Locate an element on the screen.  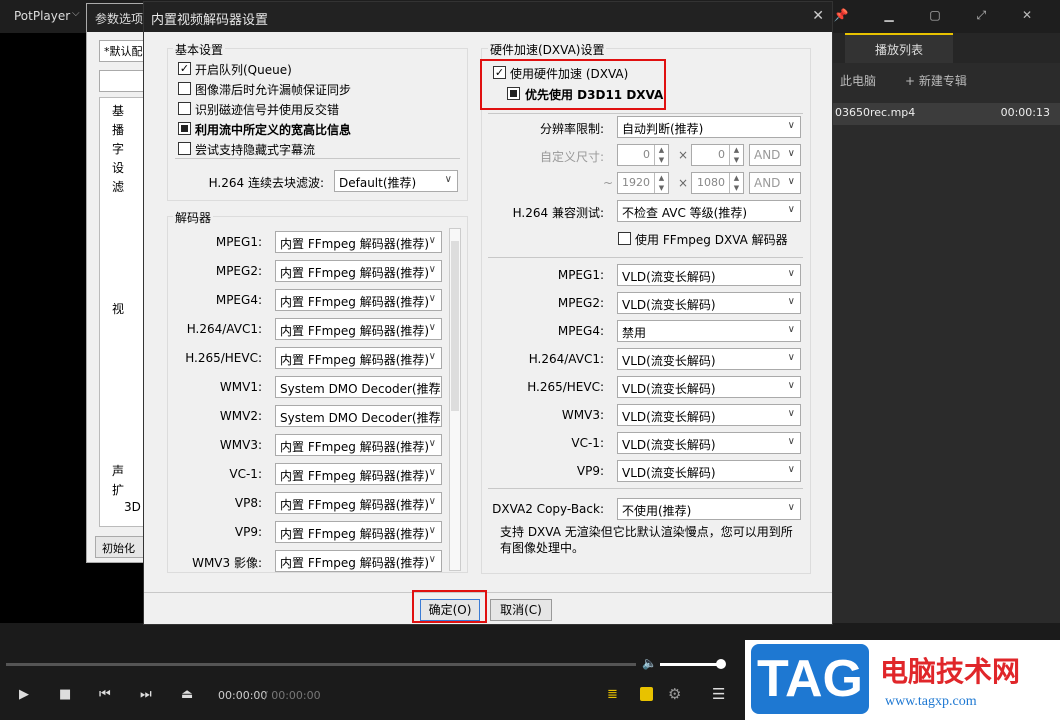
res-limit-label: 分辨率限制: is located at coordinates (571, 129).